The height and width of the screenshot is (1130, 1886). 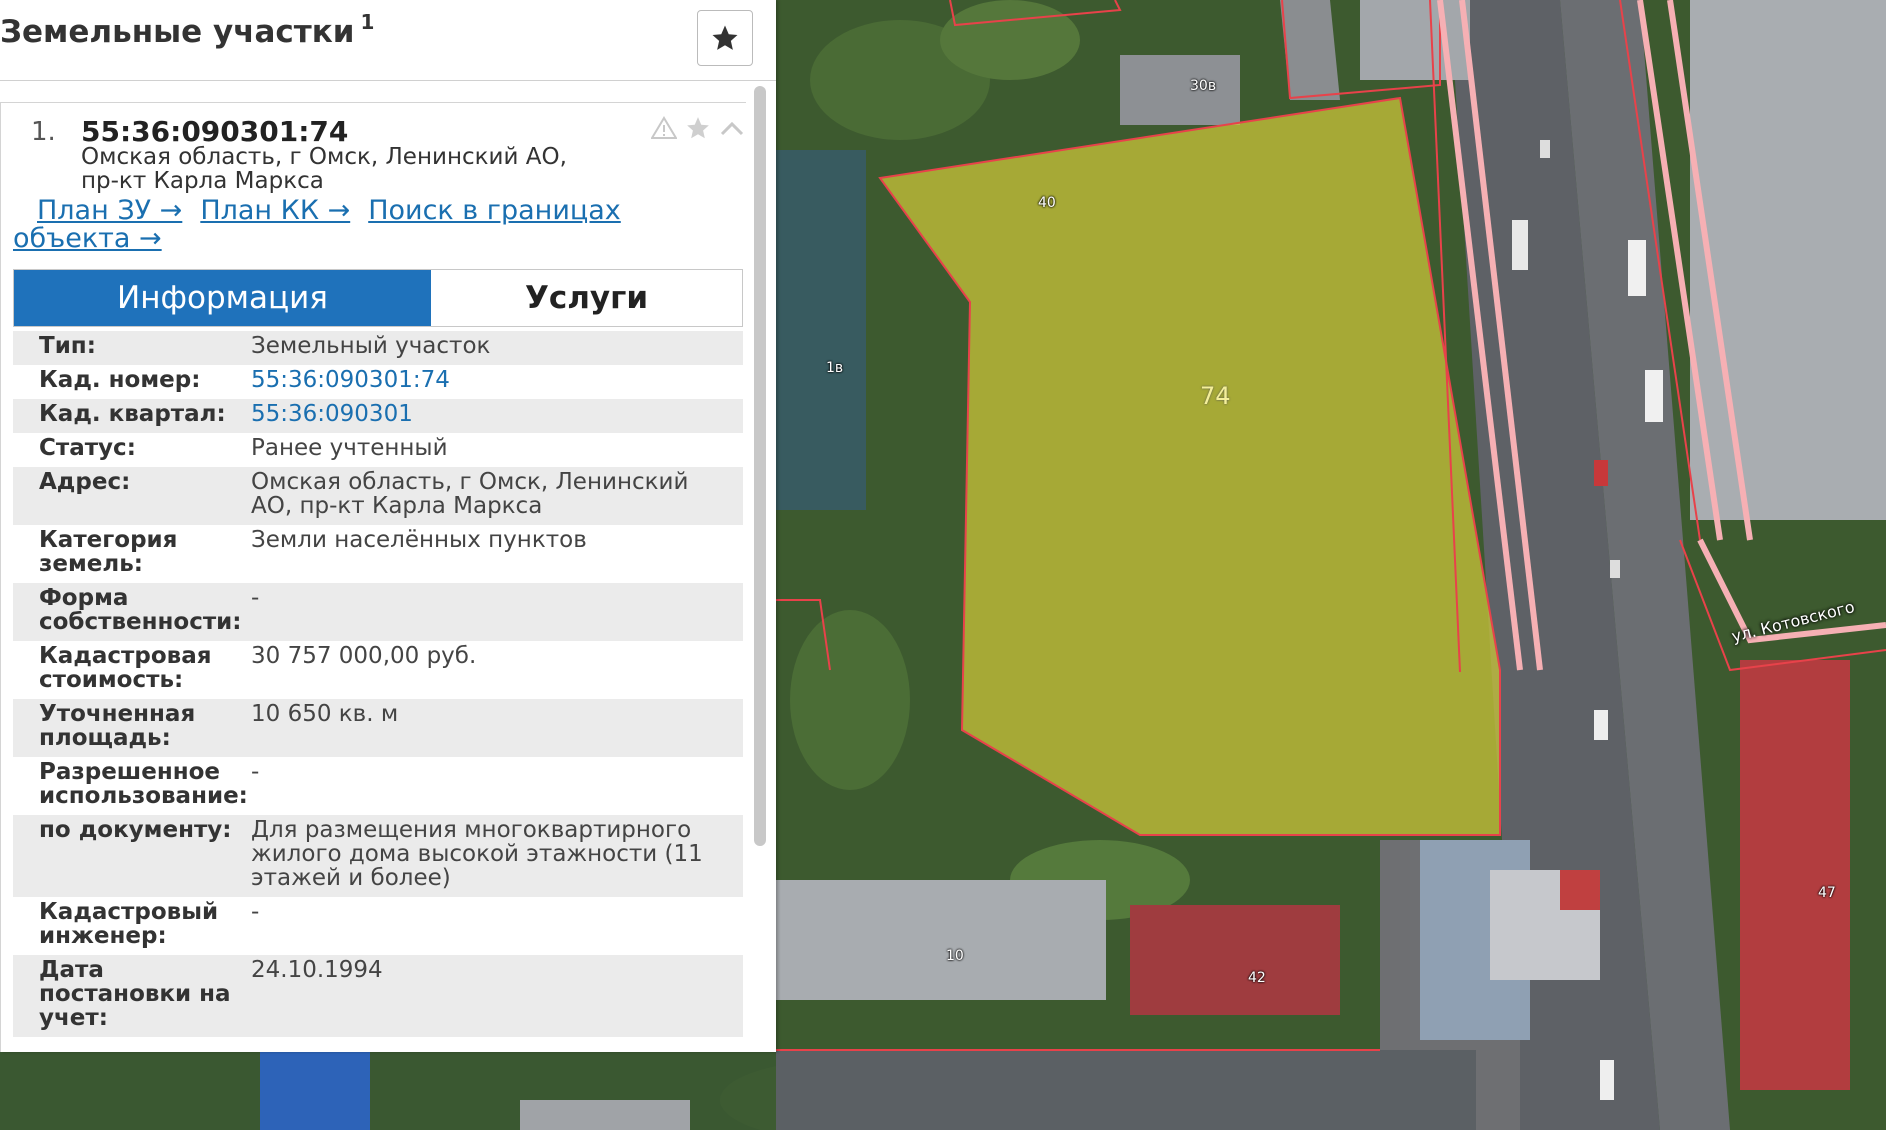 What do you see at coordinates (835, 368) in the screenshot?
I see `building-label: 1в` at bounding box center [835, 368].